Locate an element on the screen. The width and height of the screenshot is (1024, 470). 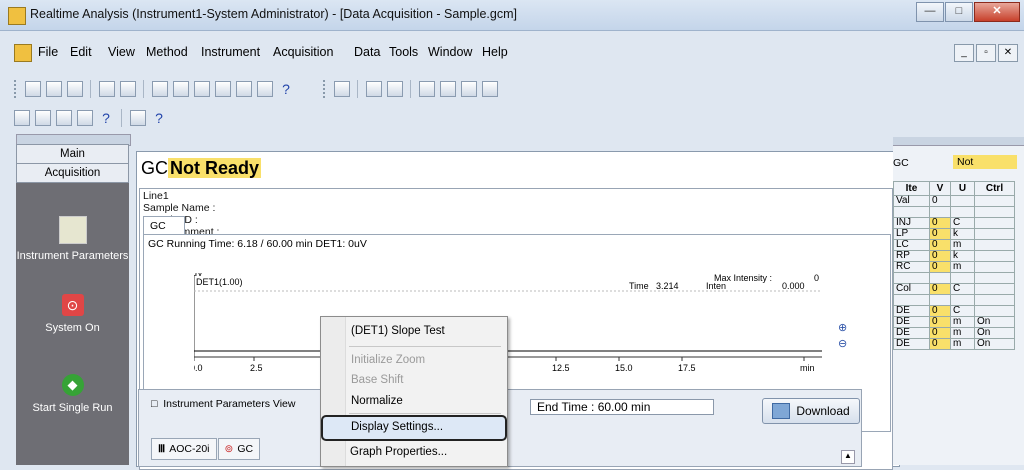
view3-icon is located at coordinates (244, 89).